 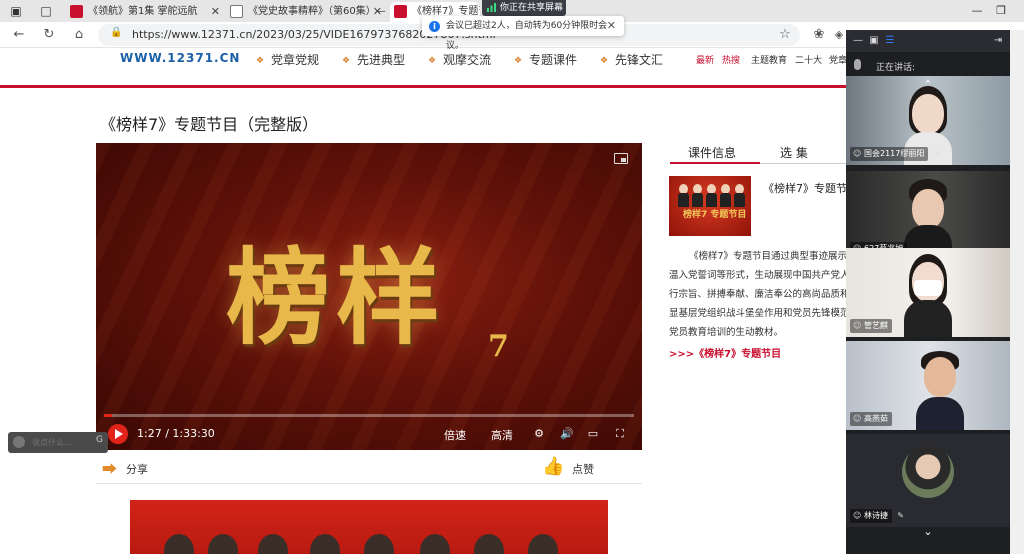 What do you see at coordinates (710, 206) in the screenshot?
I see `course-thumbnail: 榜样7 专题节目` at bounding box center [710, 206].